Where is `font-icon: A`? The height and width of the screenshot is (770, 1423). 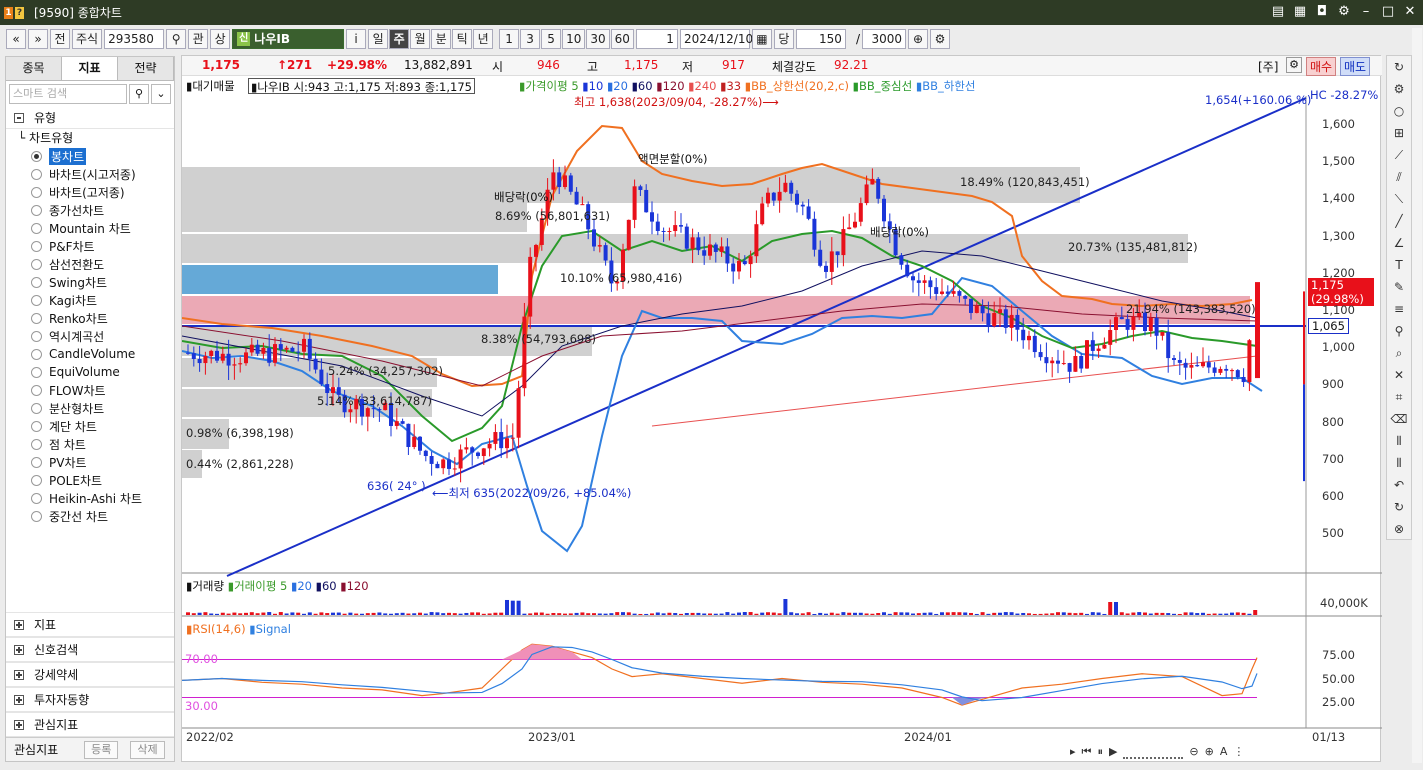 font-icon: A is located at coordinates (1224, 752).